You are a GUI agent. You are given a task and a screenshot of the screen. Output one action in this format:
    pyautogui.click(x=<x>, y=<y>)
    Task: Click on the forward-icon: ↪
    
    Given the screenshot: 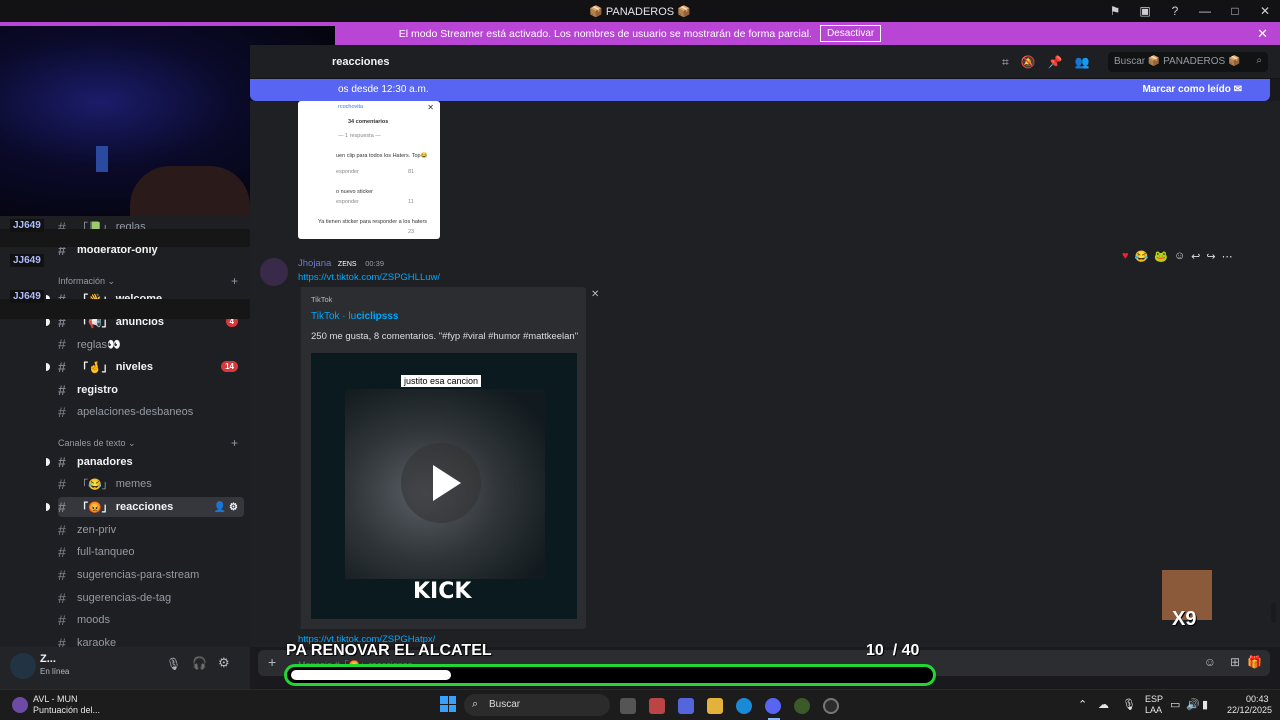 What is the action you would take?
    pyautogui.click(x=1210, y=256)
    